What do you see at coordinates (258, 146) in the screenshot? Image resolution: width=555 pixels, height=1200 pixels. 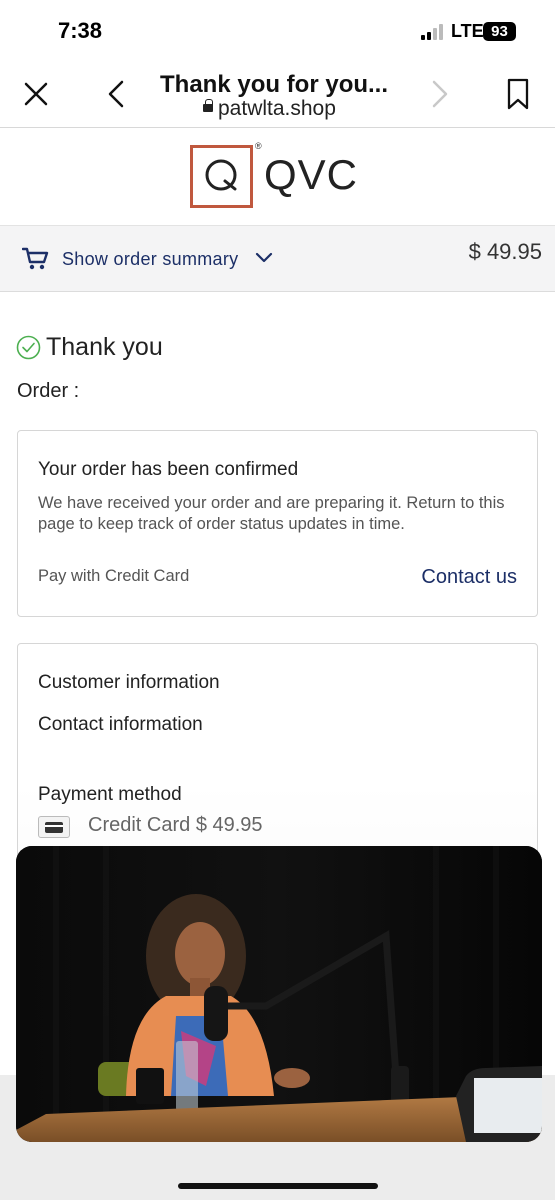 I see `registered-mark: ®` at bounding box center [258, 146].